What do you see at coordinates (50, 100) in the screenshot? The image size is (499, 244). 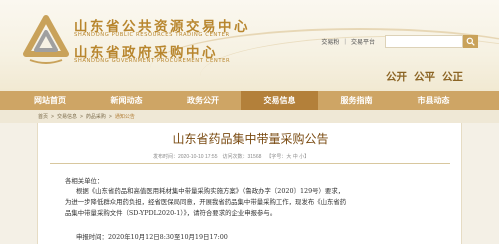 I see `nav-item-home: 网站首页` at bounding box center [50, 100].